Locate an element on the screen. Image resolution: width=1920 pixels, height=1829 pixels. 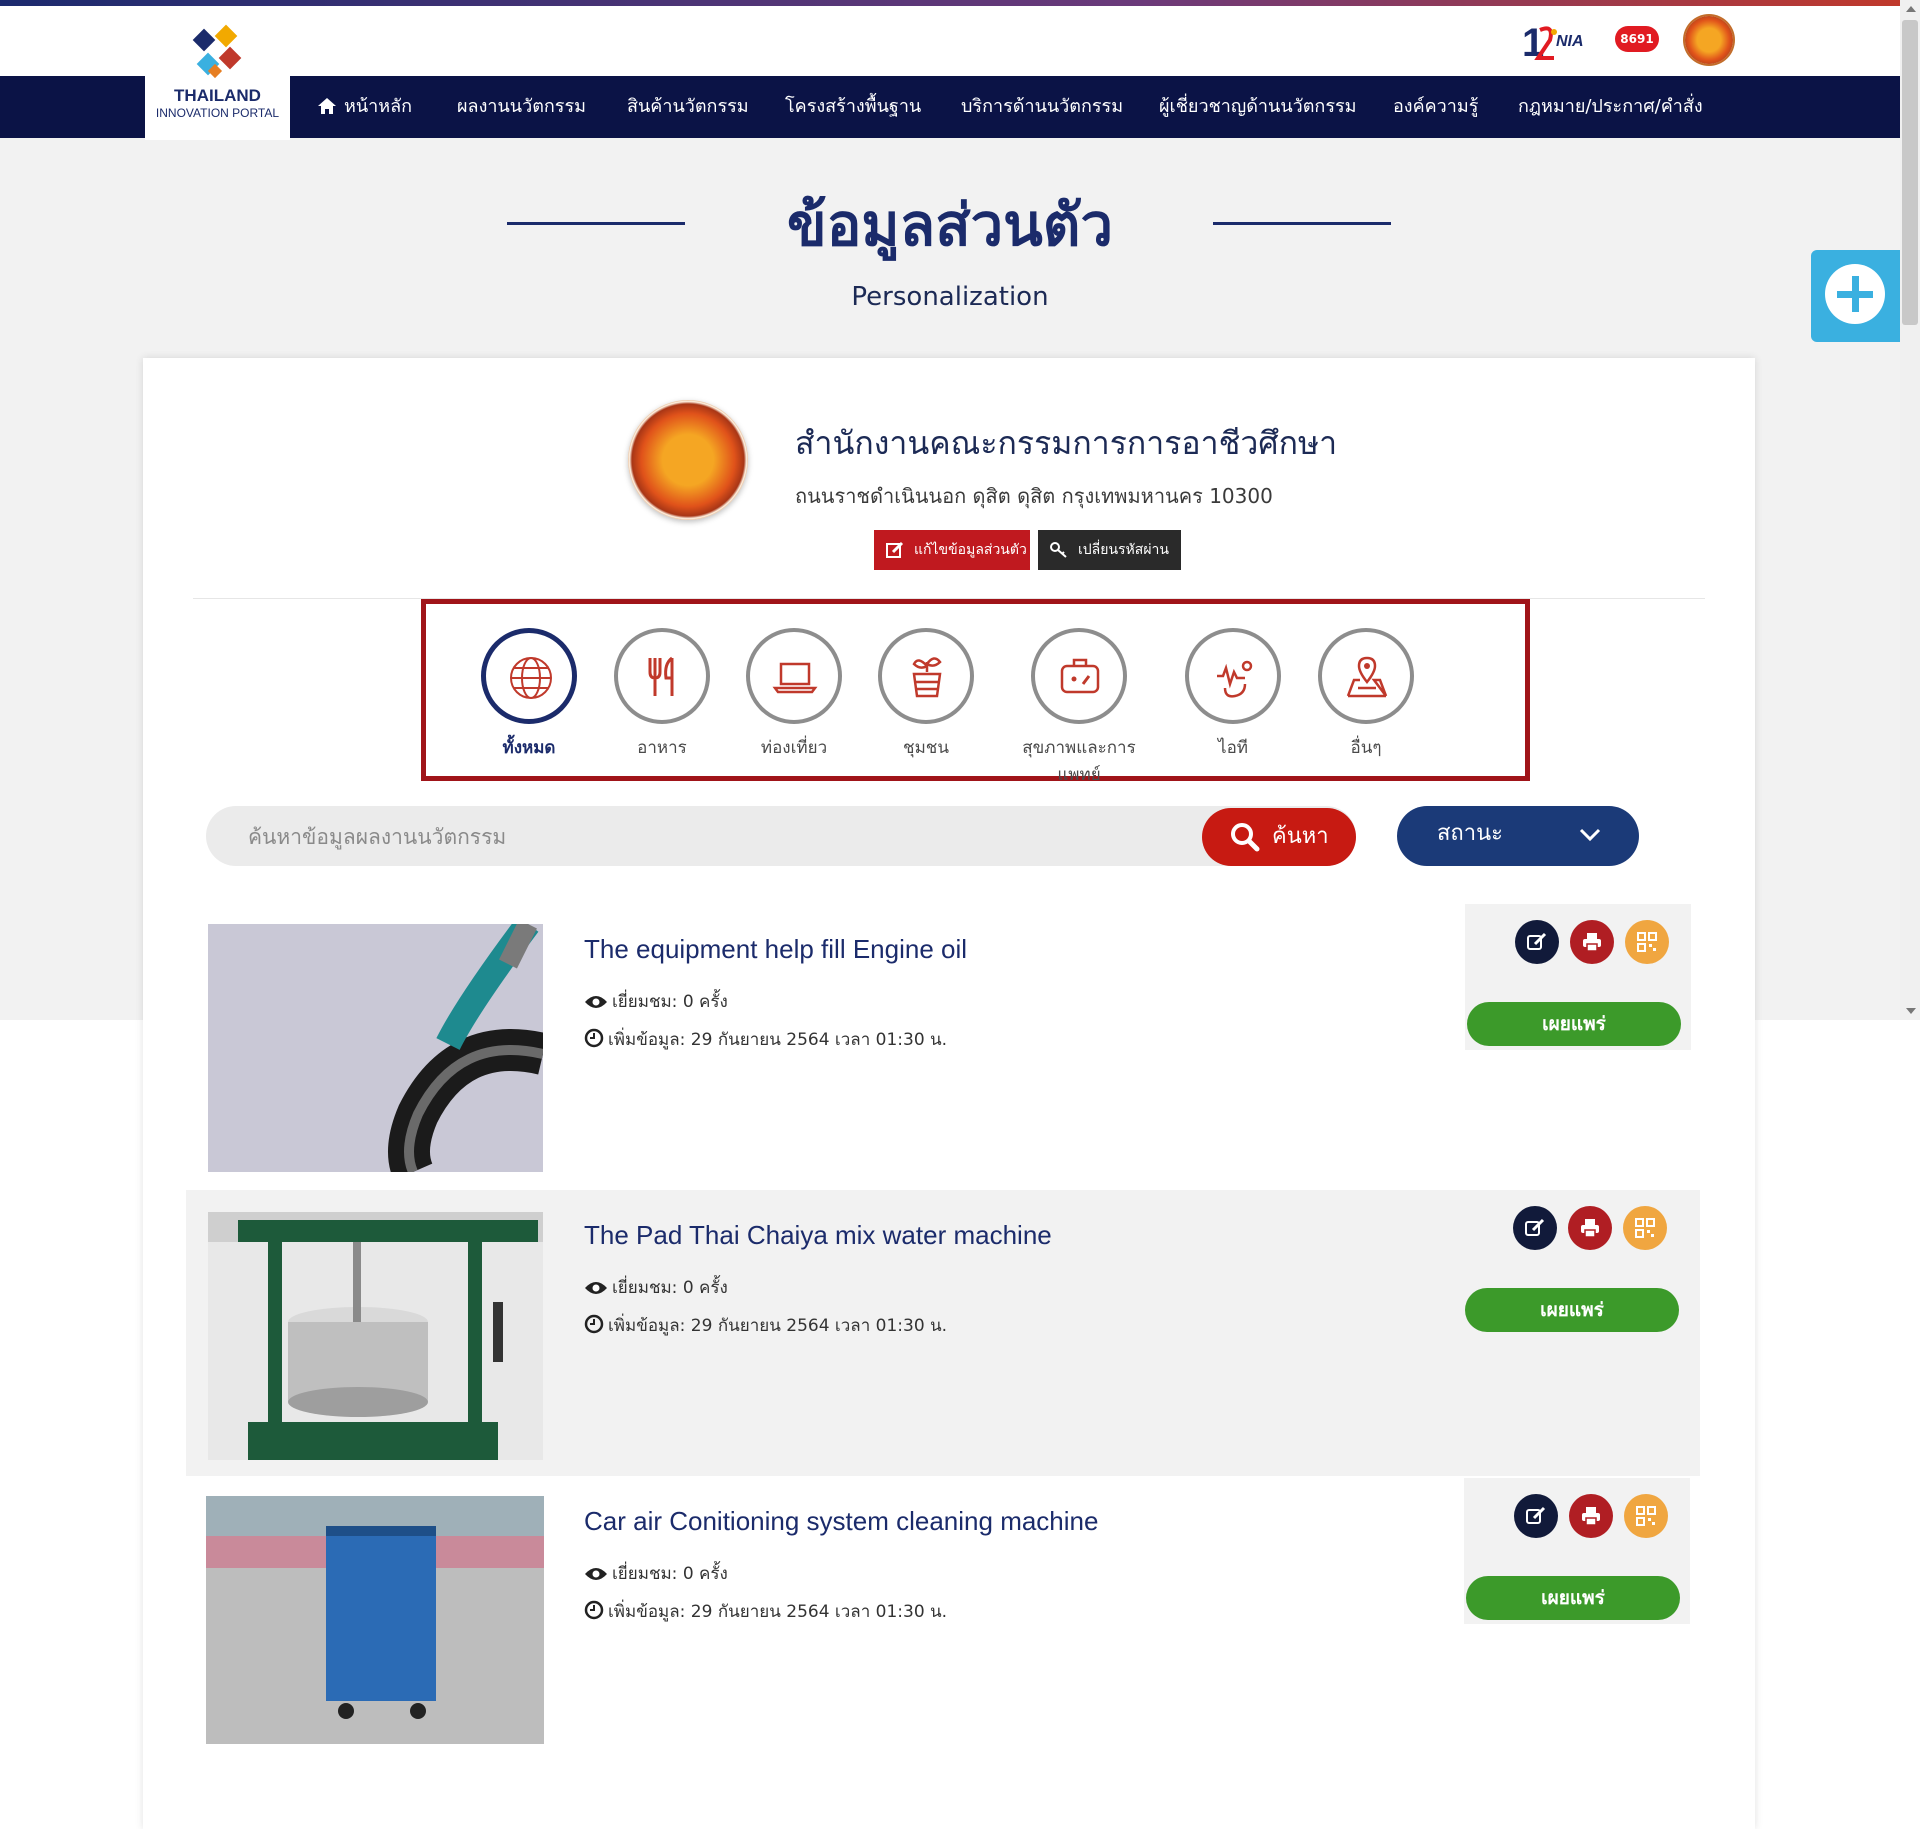
nav-item-label: หน้าหลัก is located at coordinates (378, 106).